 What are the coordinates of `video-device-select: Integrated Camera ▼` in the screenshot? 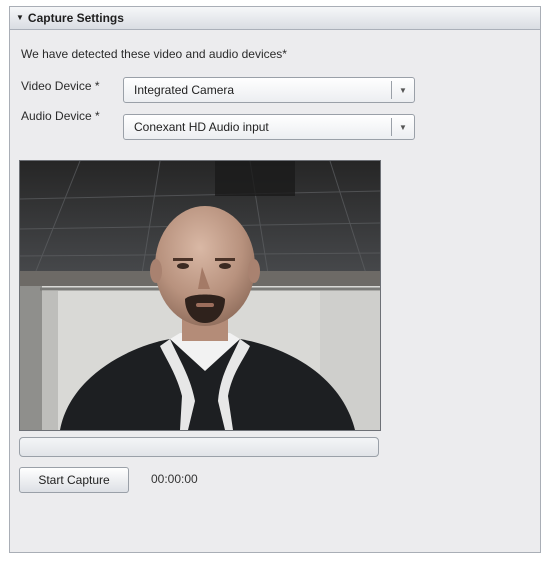 It's located at (269, 90).